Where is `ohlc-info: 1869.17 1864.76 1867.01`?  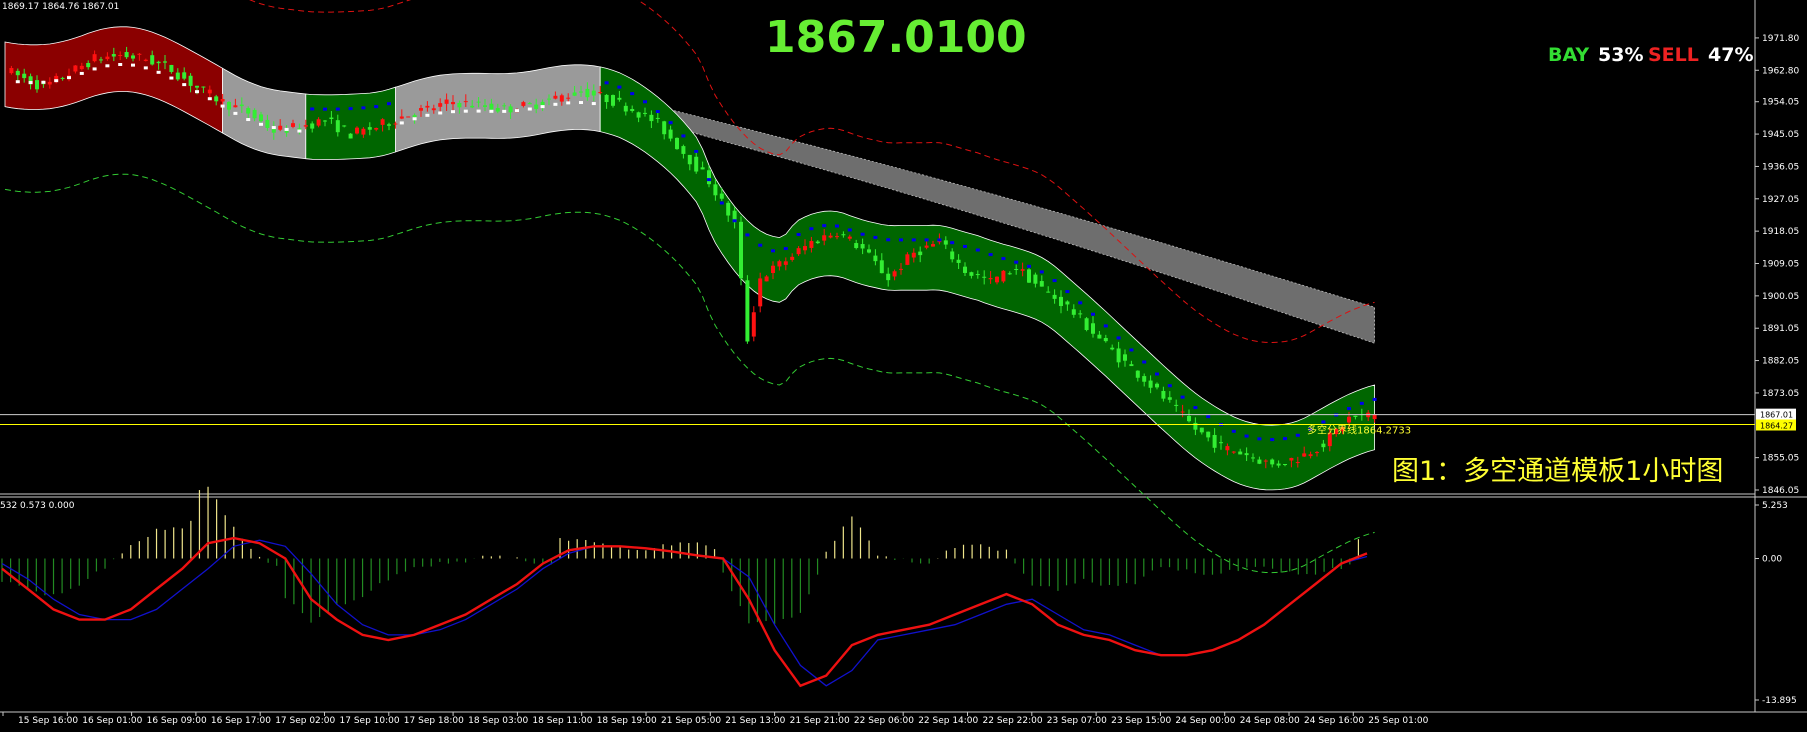 ohlc-info: 1869.17 1864.76 1867.01 is located at coordinates (60, 7).